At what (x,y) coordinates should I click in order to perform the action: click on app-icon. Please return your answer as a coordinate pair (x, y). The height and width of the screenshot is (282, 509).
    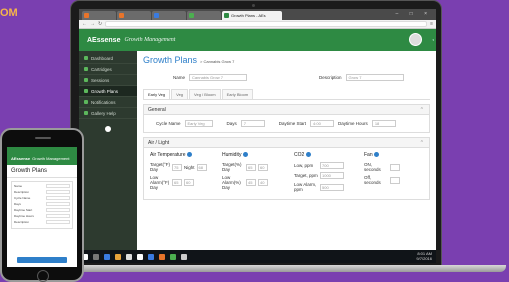
    Looking at the image, I should click on (140, 256).